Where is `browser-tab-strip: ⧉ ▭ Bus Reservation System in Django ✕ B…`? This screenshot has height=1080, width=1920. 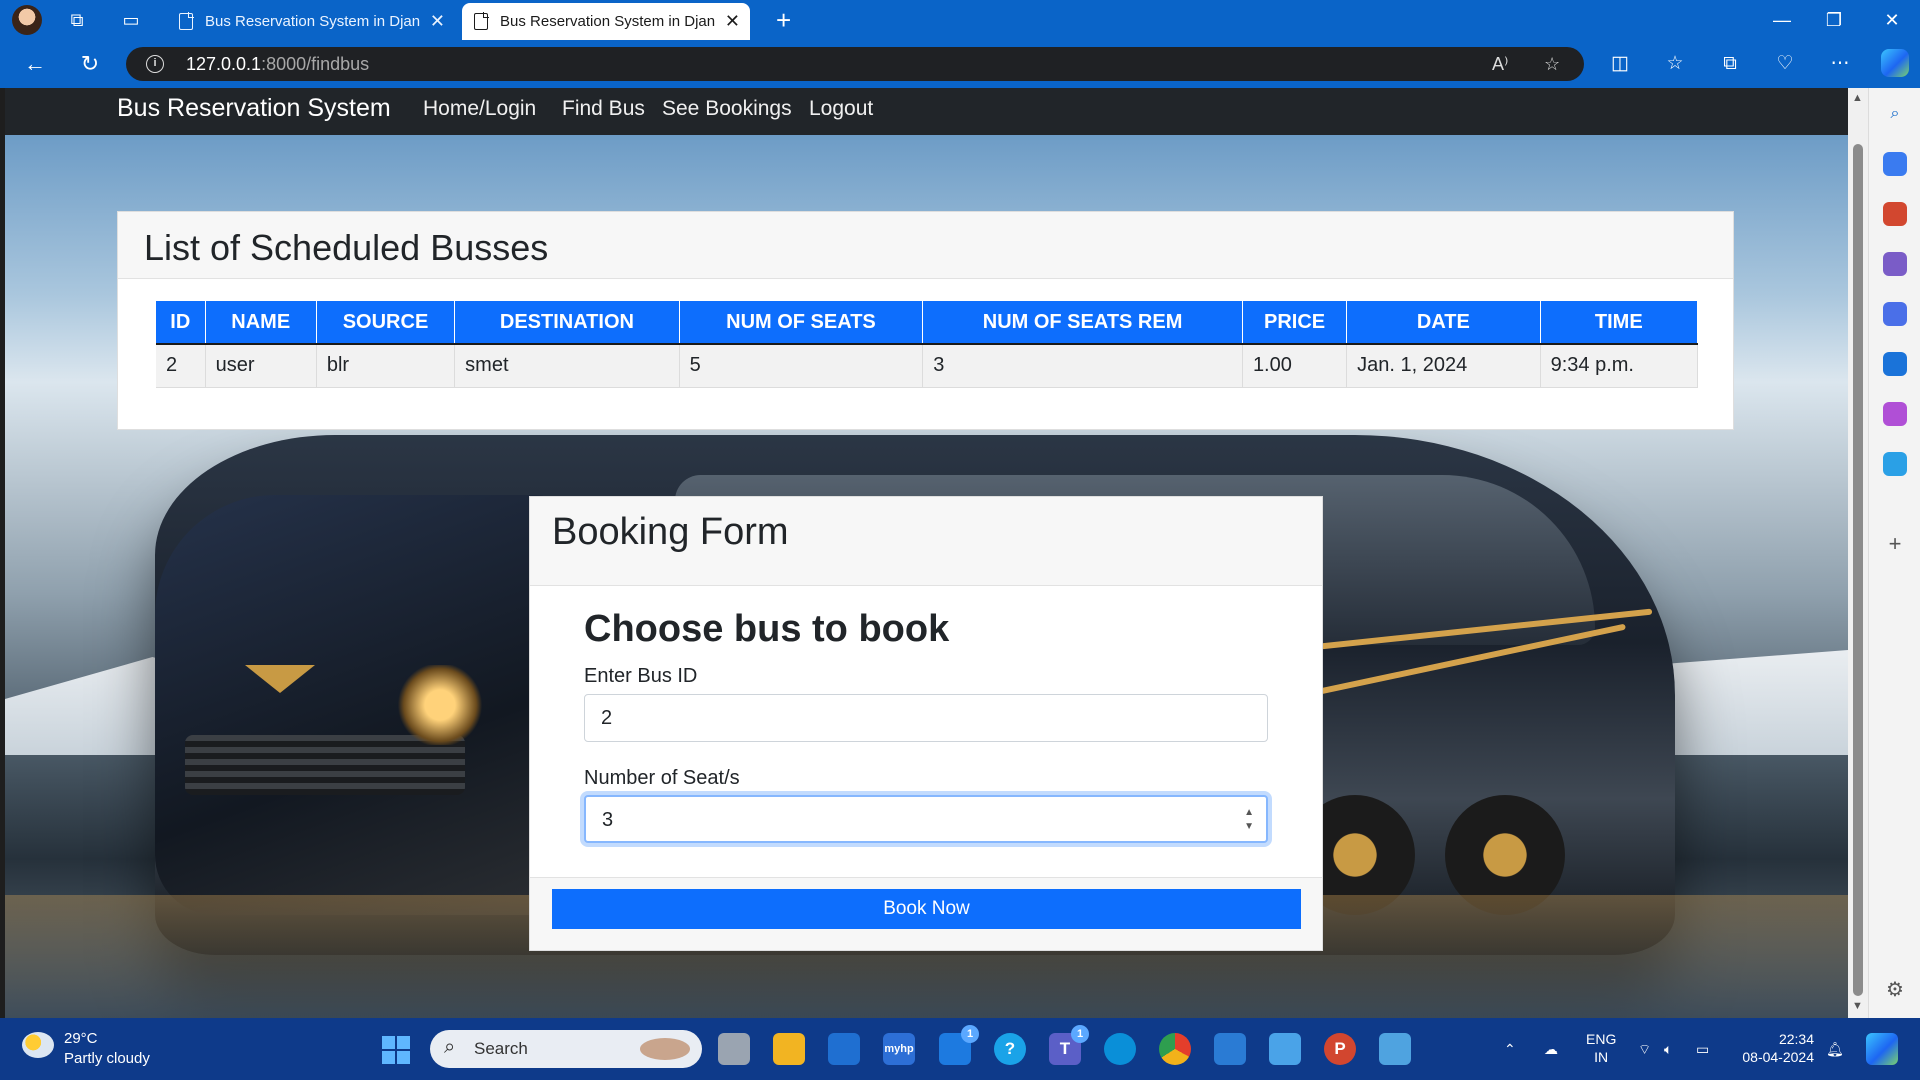
browser-tab-strip: ⧉ ▭ Bus Reservation System in Django ✕ B… is located at coordinates (960, 20).